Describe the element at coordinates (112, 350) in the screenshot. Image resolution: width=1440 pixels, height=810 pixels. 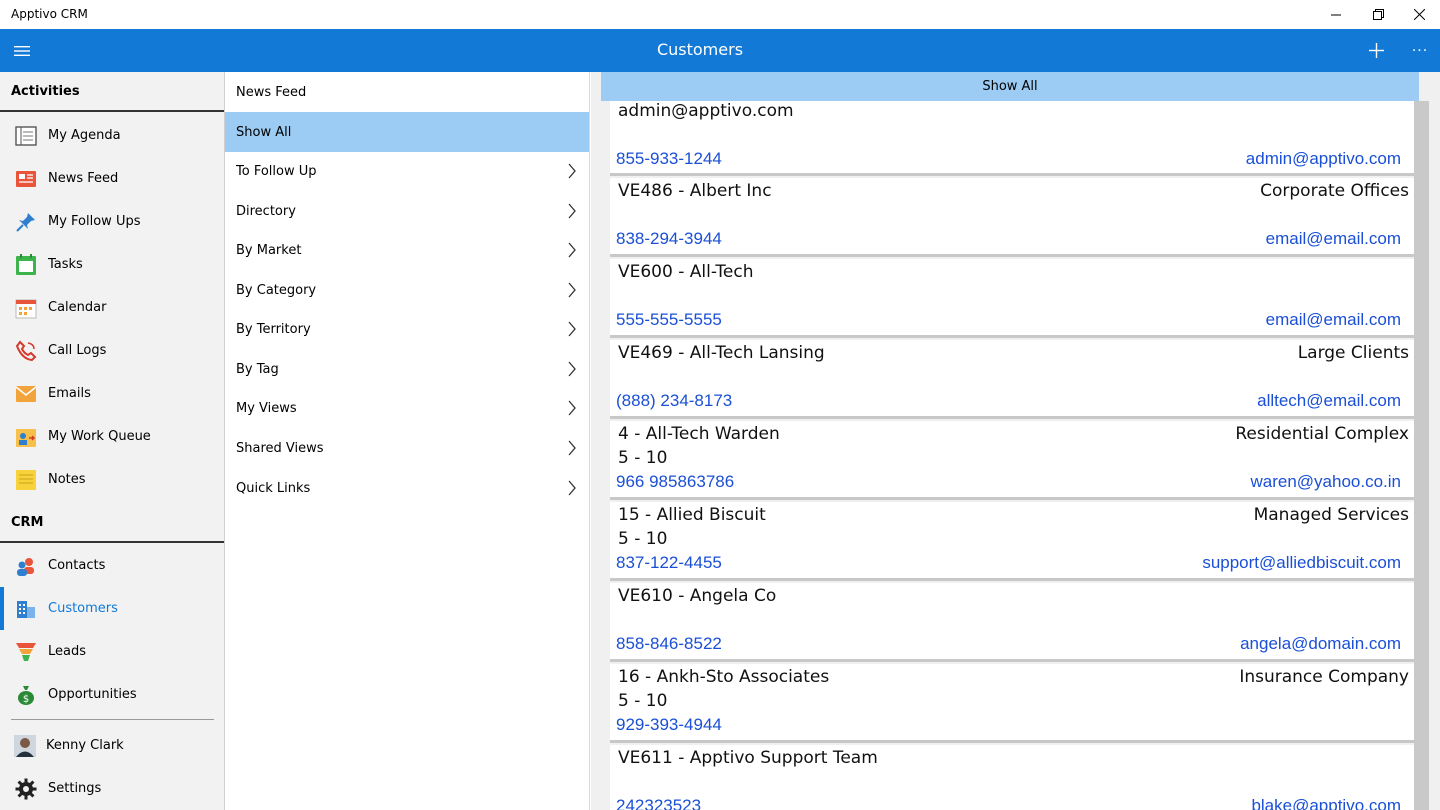
I see `sidebar-item-call-logs: Call Logs` at that location.